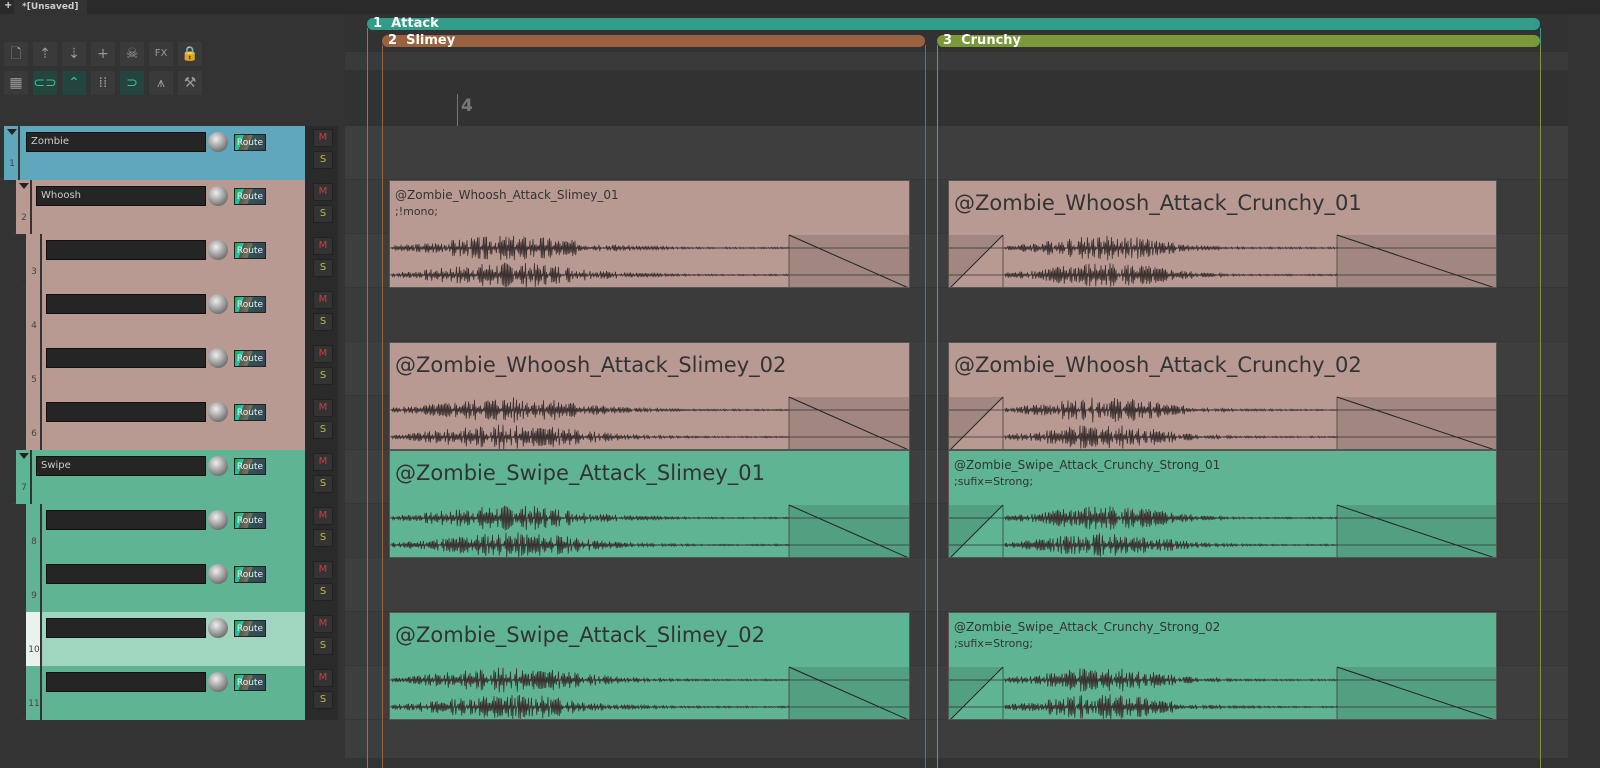 The width and height of the screenshot is (1600, 768). I want to click on hammer-icon: ⚒, so click(190, 83).